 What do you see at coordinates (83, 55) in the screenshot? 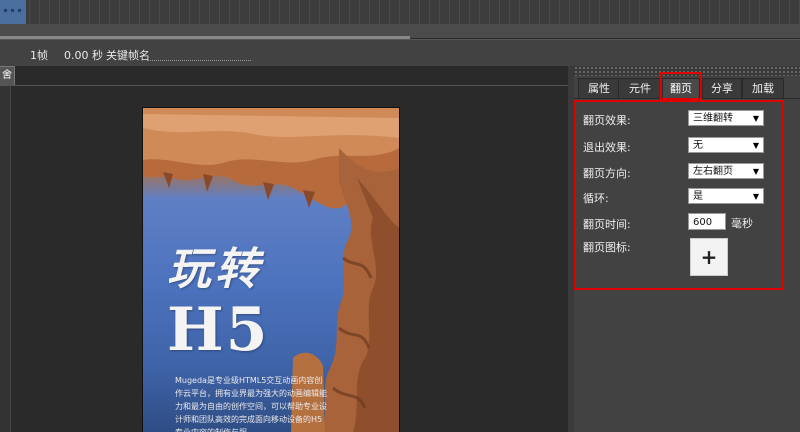
I see `frame-time: 0.00 秒` at bounding box center [83, 55].